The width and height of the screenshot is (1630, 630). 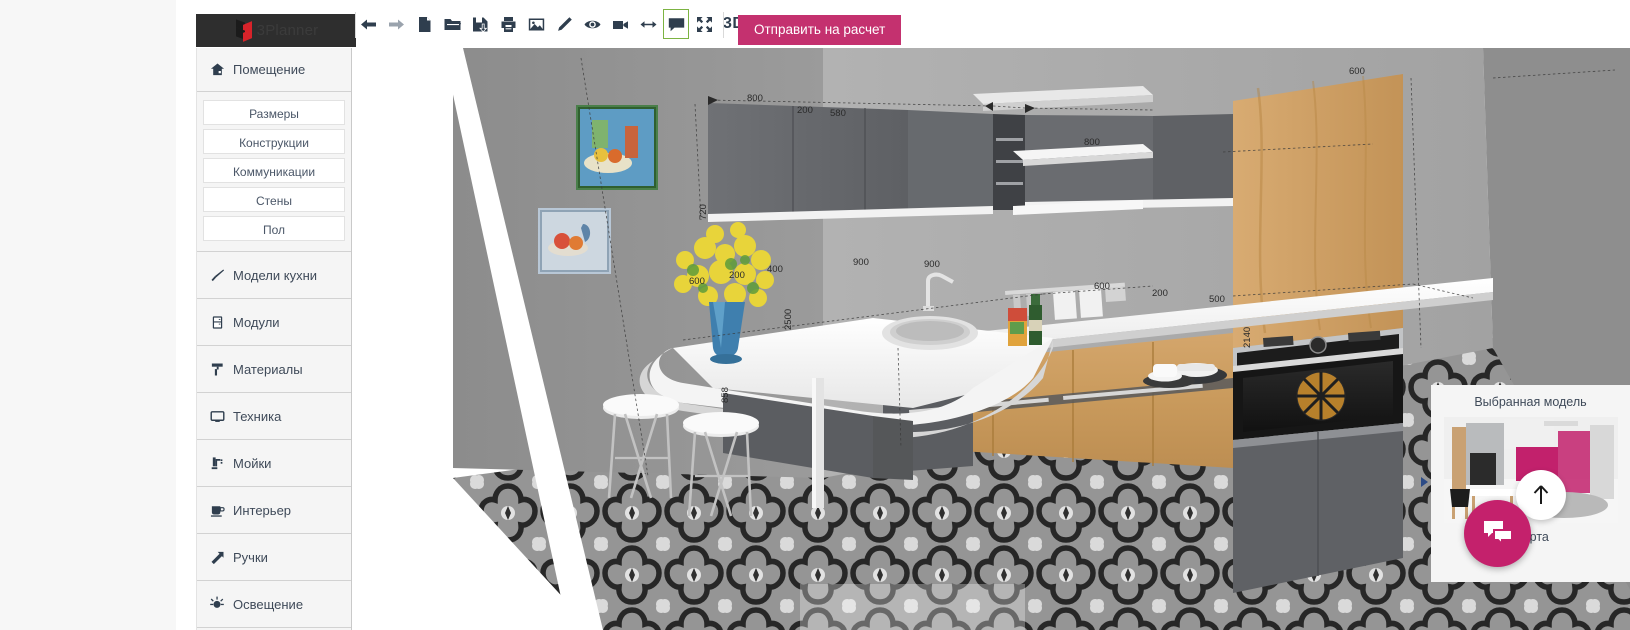 What do you see at coordinates (788, 319) in the screenshot?
I see `dimension-label: 2500` at bounding box center [788, 319].